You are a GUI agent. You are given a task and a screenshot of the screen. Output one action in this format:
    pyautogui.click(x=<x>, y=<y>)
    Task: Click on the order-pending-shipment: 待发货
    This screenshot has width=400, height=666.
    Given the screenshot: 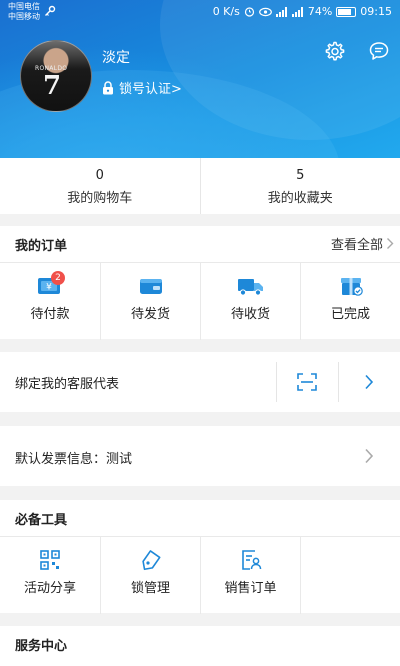 What is the action you would take?
    pyautogui.click(x=150, y=301)
    